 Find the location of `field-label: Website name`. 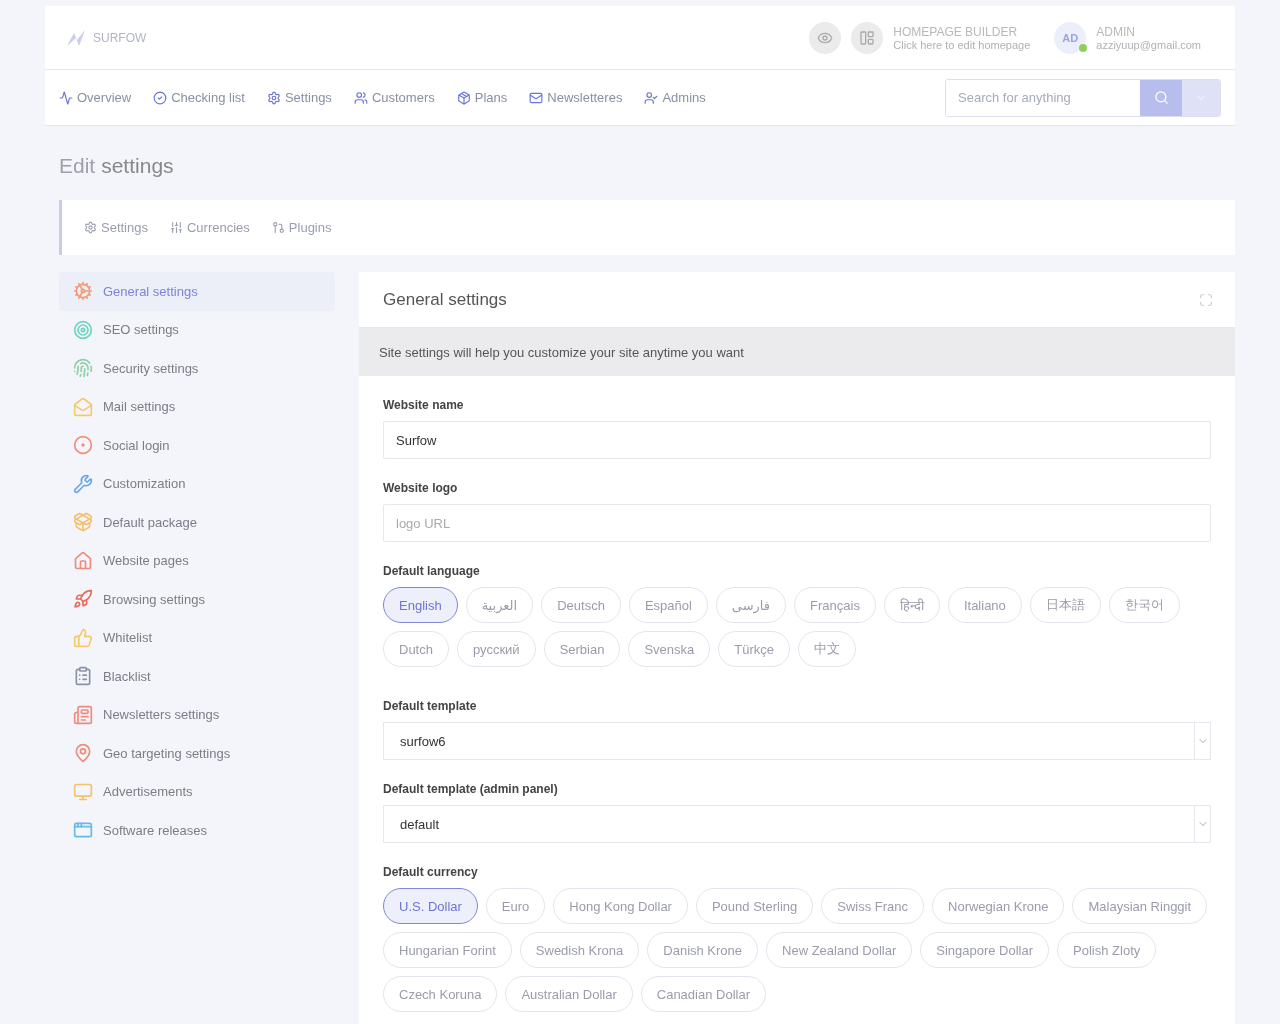

field-label: Website name is located at coordinates (424, 405).